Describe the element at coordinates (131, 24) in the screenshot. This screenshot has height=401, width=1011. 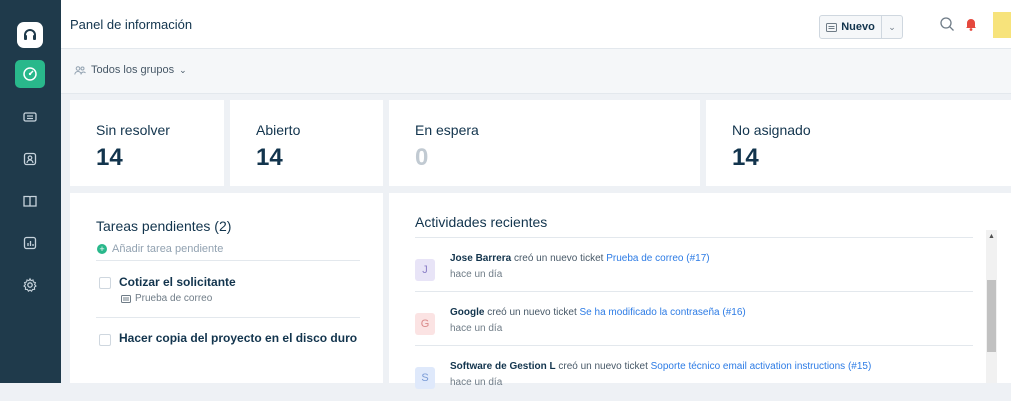
I see `page-title: Panel de información` at that location.